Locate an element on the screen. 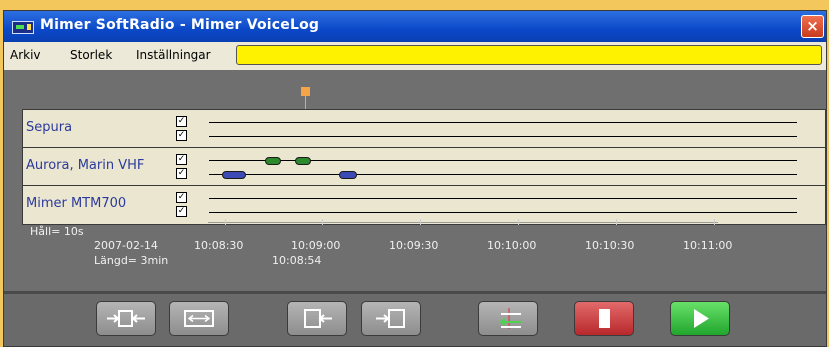  step-forward-button is located at coordinates (391, 318).